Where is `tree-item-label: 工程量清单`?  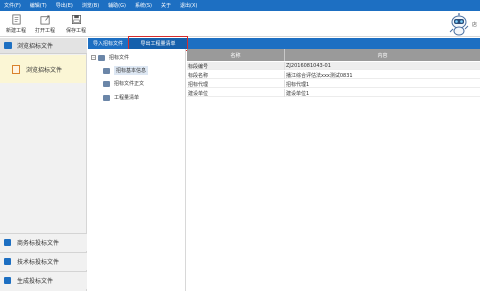
tree-item-label: 工程量清单 is located at coordinates (127, 98).